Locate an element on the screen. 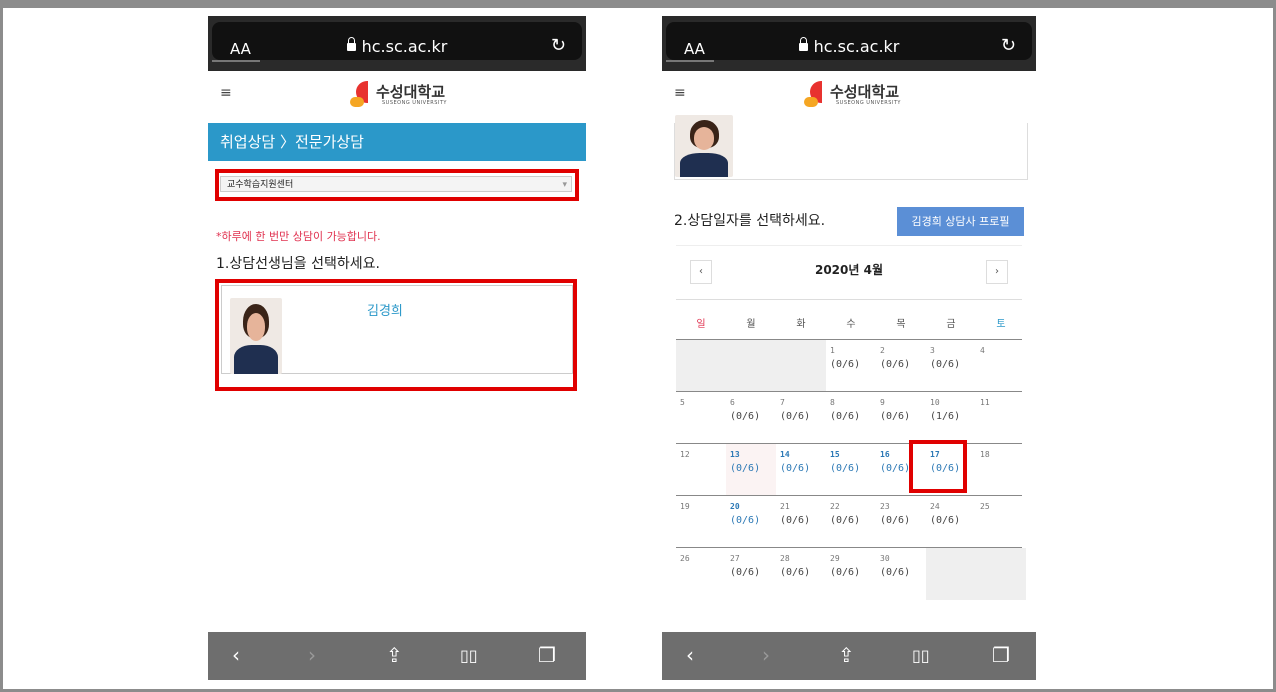  lock-icon is located at coordinates (803, 44).